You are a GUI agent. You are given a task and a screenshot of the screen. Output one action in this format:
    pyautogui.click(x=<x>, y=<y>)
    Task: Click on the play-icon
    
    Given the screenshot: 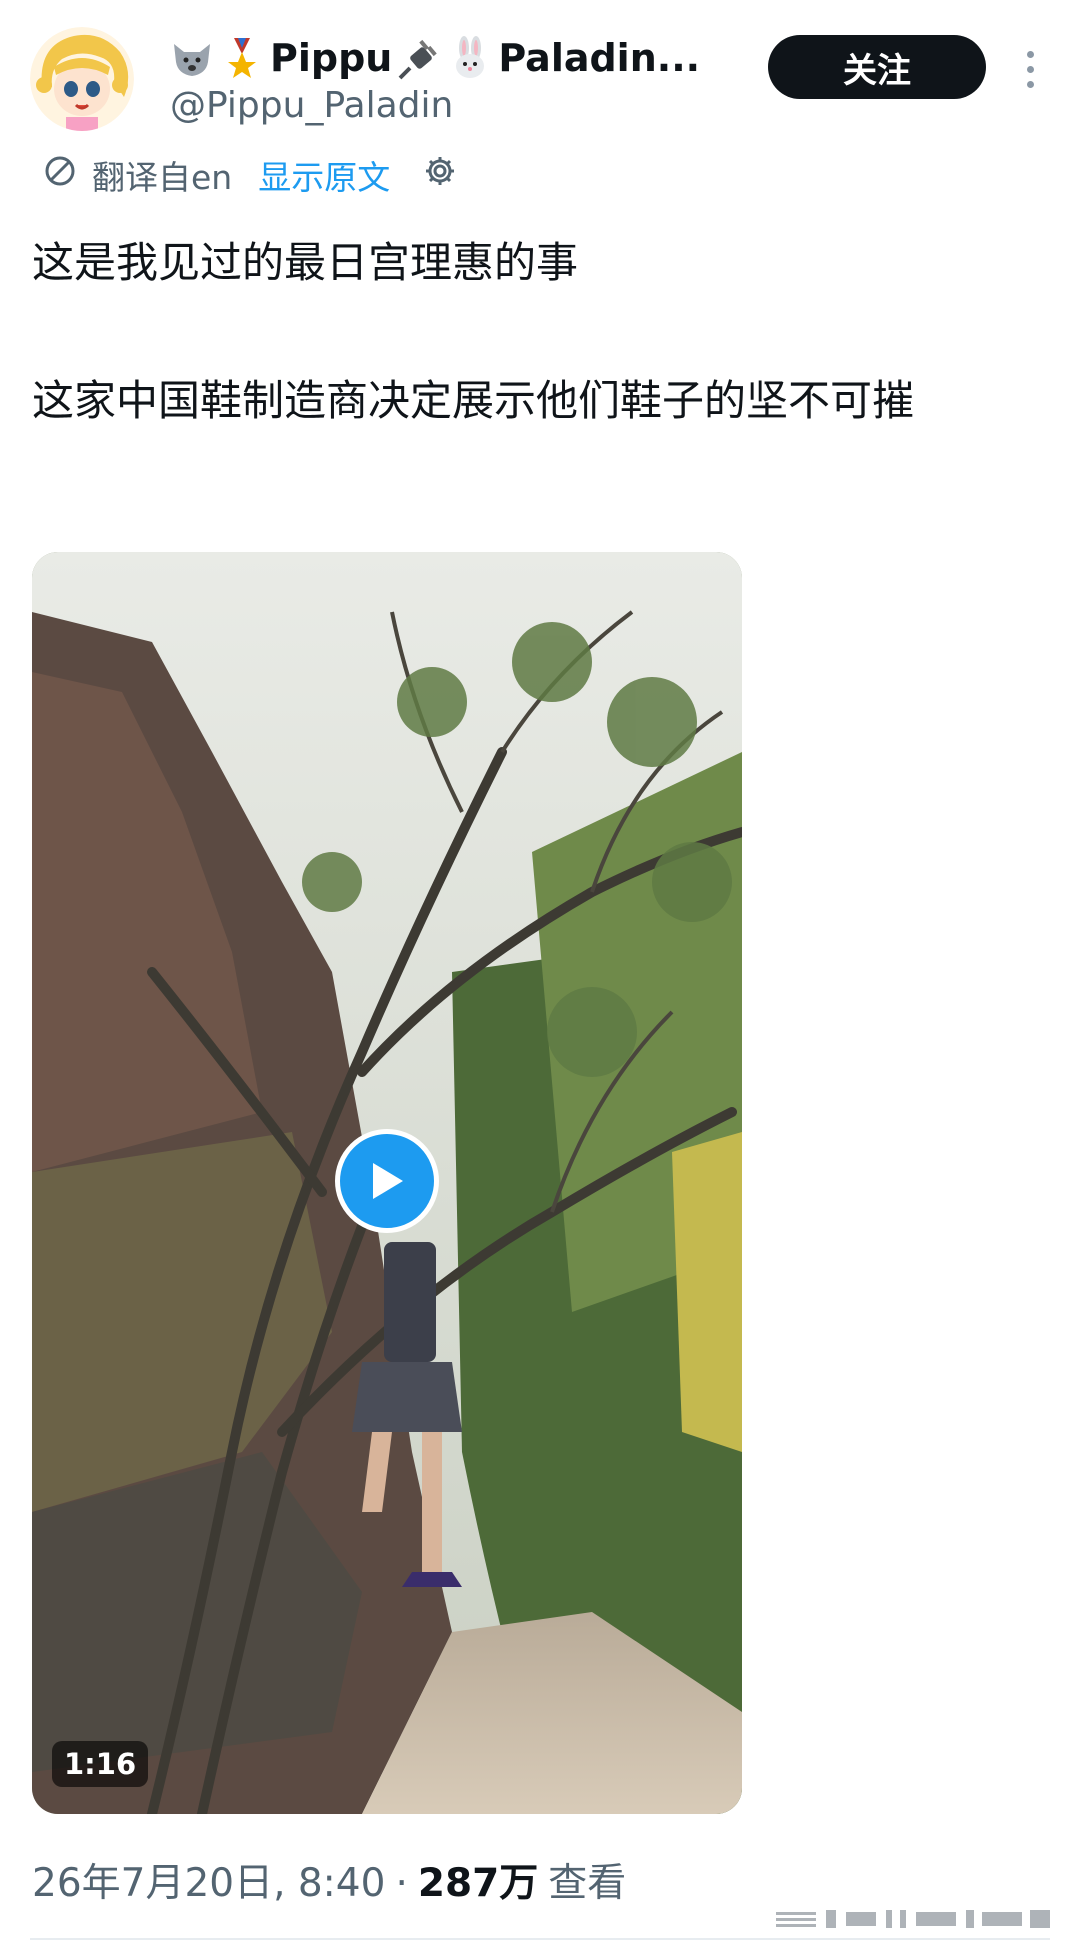 What is the action you would take?
    pyautogui.click(x=387, y=1181)
    